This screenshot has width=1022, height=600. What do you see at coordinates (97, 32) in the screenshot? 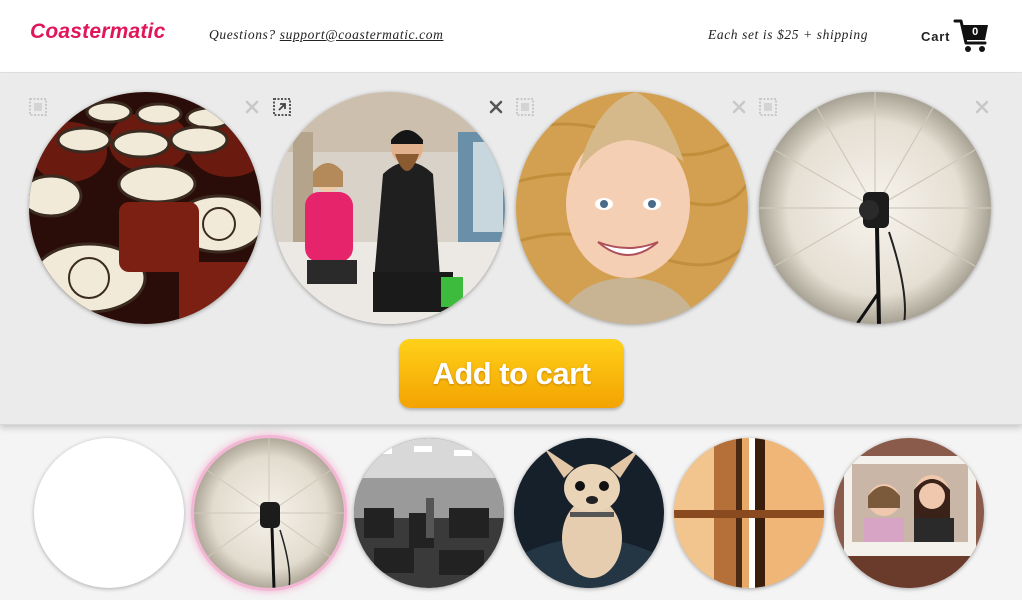
I see `logo: Coastermatic` at bounding box center [97, 32].